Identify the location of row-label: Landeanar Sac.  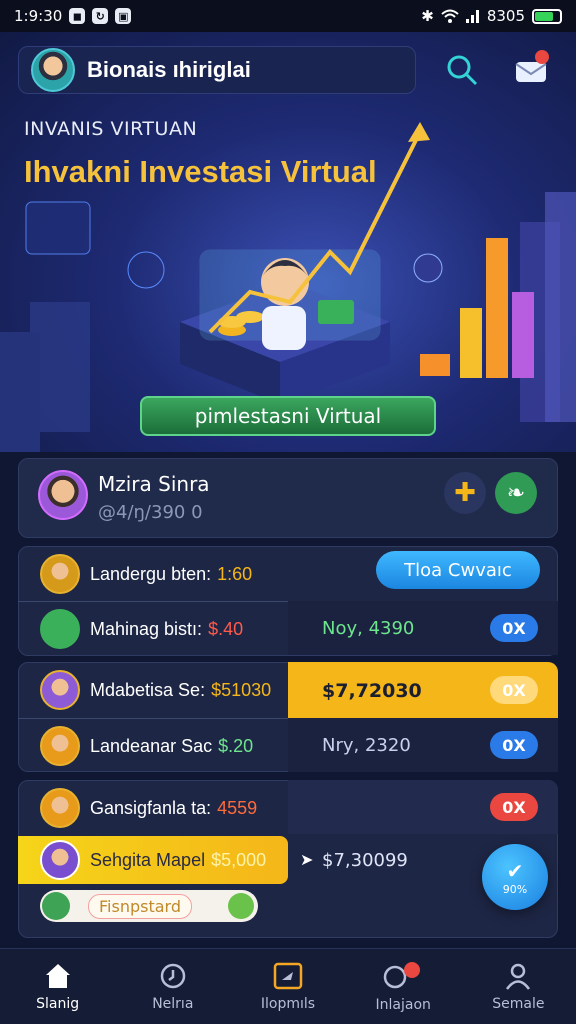
(151, 745).